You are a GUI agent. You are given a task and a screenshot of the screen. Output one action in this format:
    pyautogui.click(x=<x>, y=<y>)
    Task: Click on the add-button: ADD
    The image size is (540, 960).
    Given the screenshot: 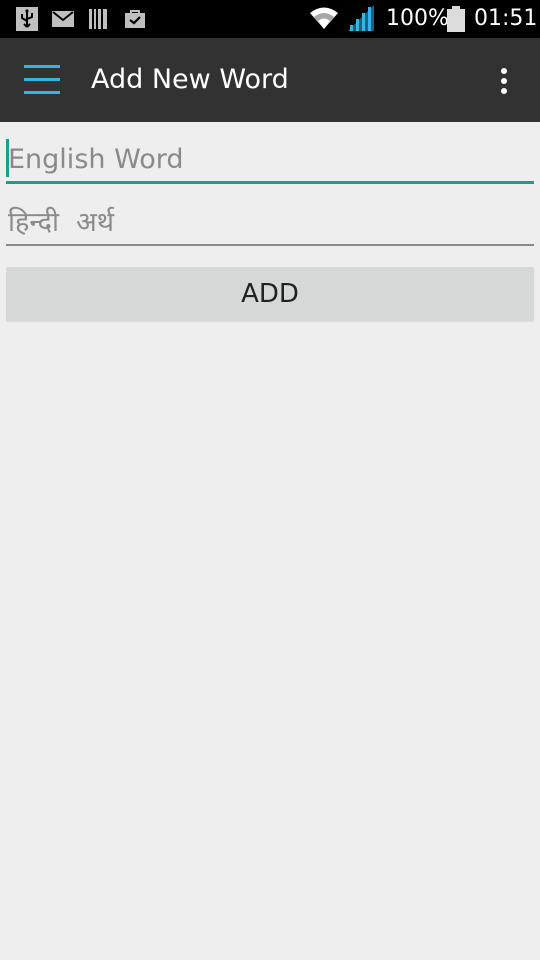 What is the action you would take?
    pyautogui.click(x=270, y=294)
    